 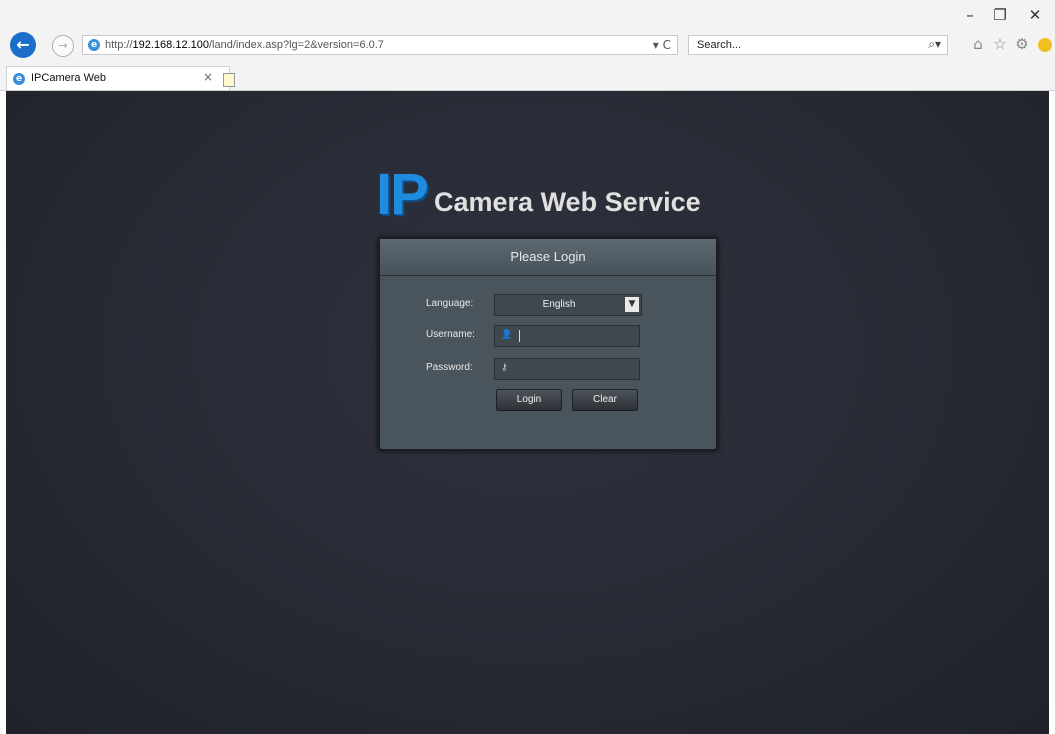 I want to click on login-panel-title: Please Login, so click(x=548, y=256).